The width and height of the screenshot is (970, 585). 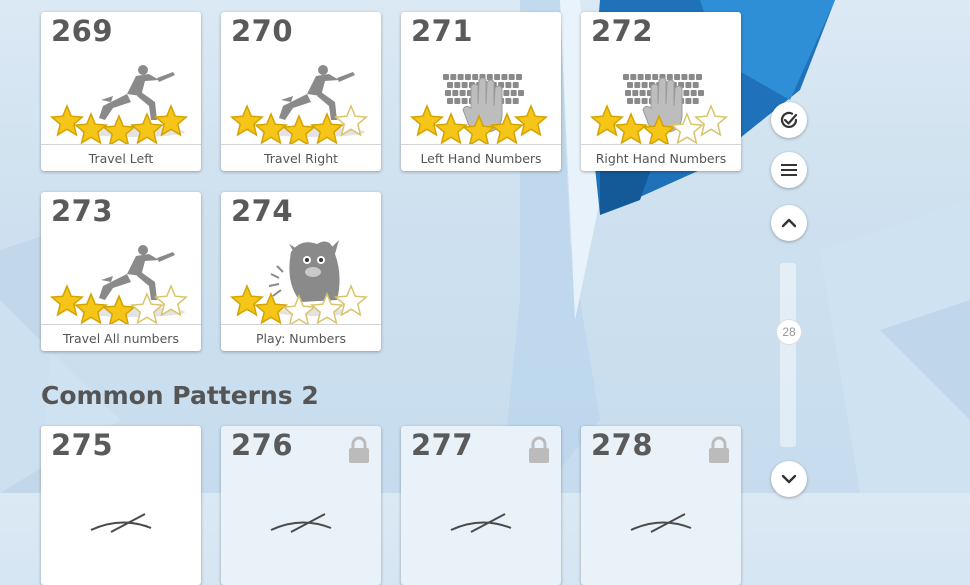 I want to click on level-number: 269, so click(x=82, y=31).